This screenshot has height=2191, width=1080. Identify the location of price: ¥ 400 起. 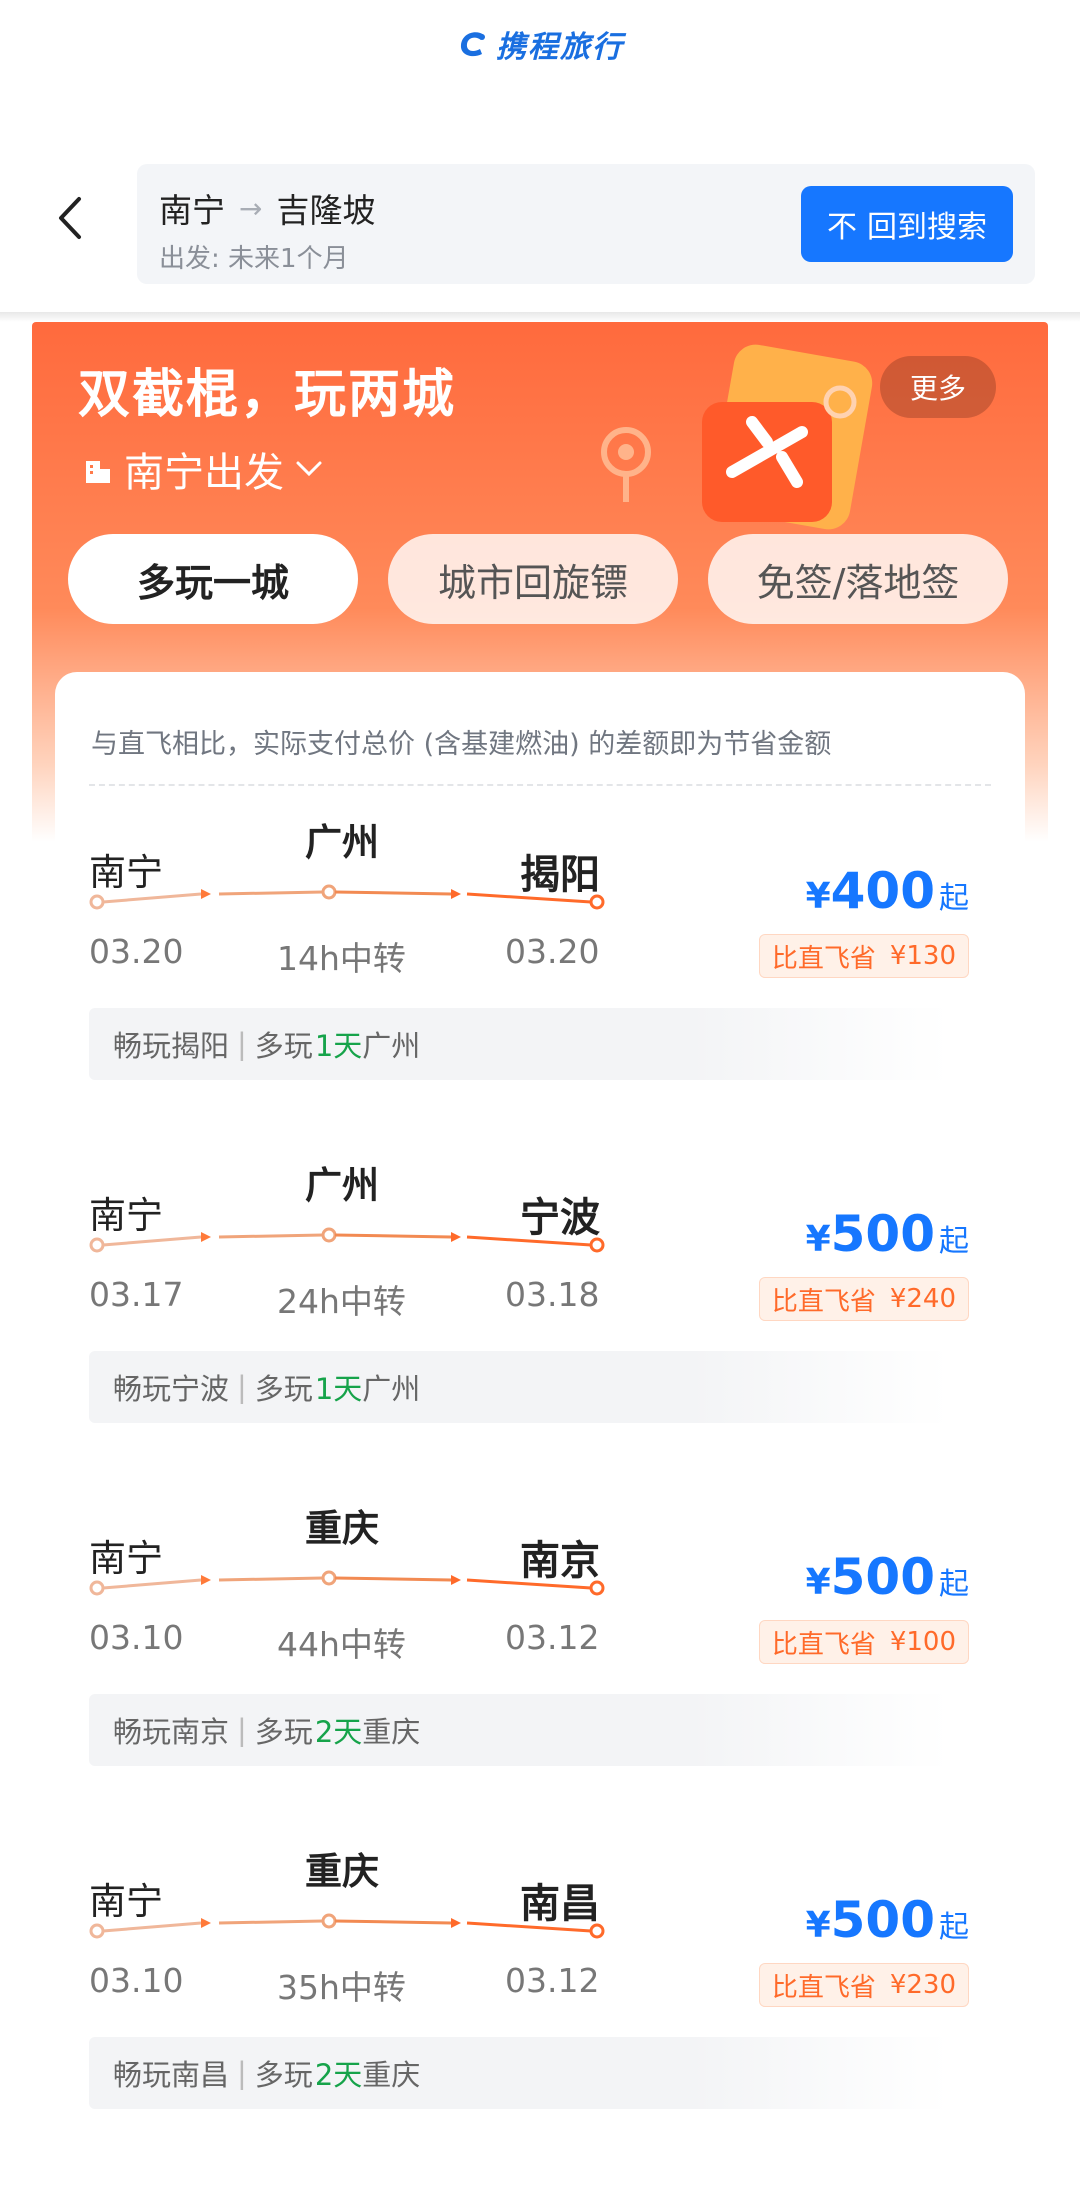
(887, 891).